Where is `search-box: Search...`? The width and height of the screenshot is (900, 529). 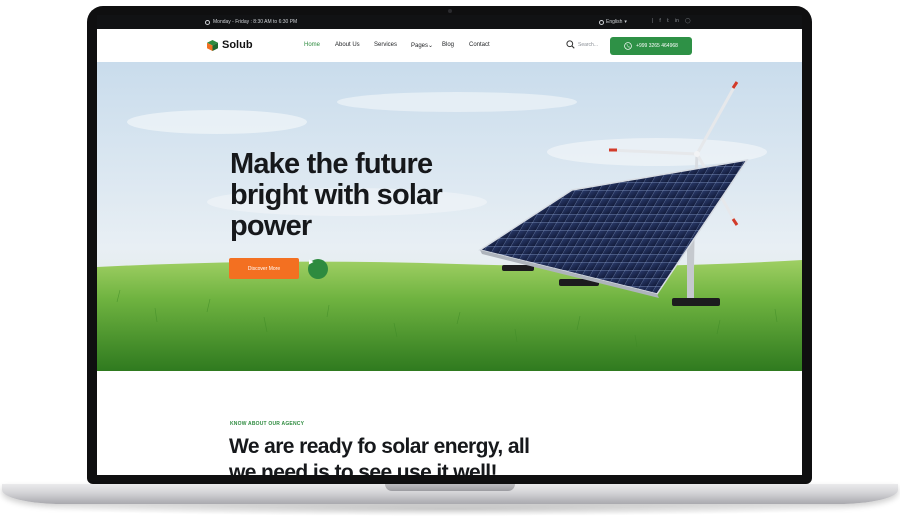 search-box: Search... is located at coordinates (582, 44).